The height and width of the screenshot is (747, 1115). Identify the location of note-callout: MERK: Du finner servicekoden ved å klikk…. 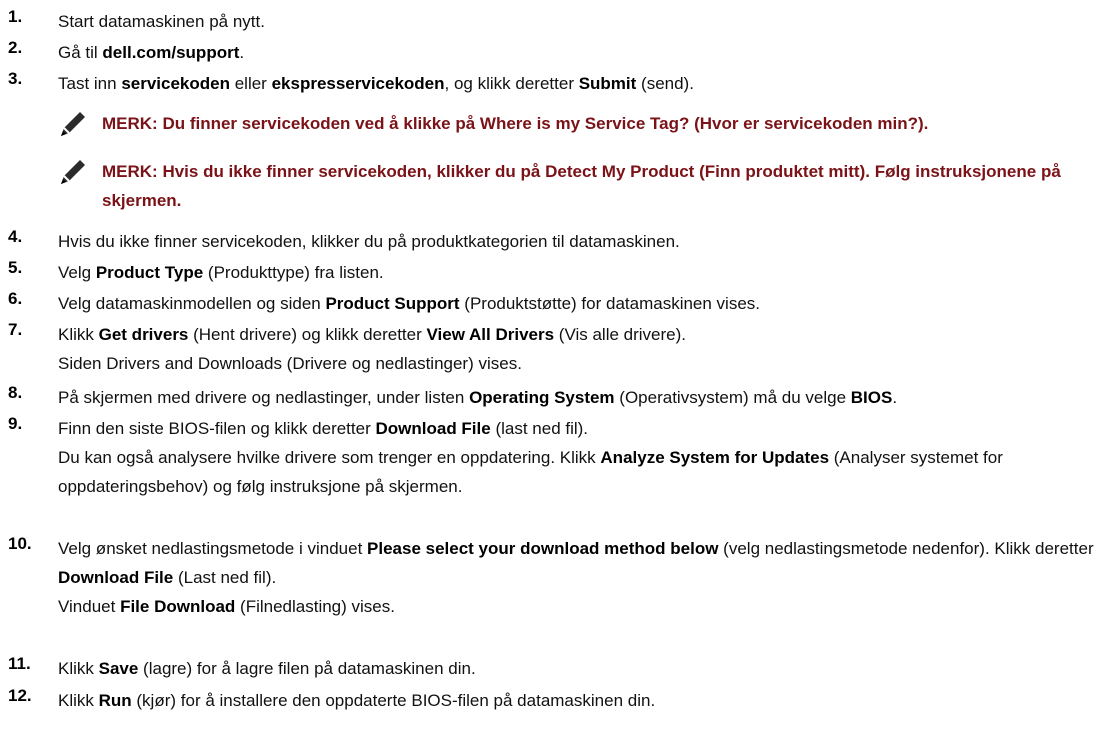
(585, 124).